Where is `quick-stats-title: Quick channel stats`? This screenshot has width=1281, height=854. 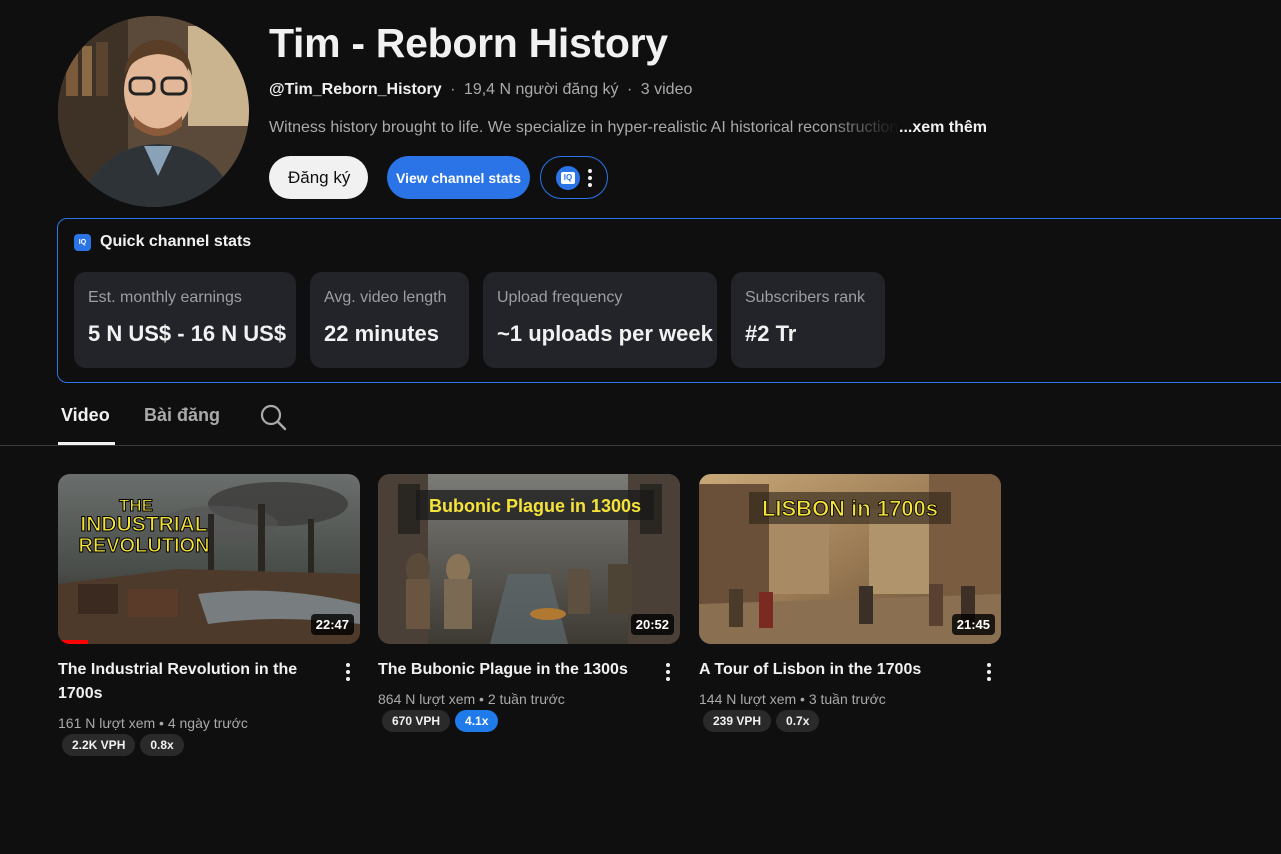
quick-stats-title: Quick channel stats is located at coordinates (176, 241).